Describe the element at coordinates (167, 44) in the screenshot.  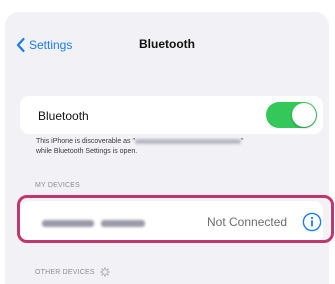
I see `page-title: Bluetooth` at that location.